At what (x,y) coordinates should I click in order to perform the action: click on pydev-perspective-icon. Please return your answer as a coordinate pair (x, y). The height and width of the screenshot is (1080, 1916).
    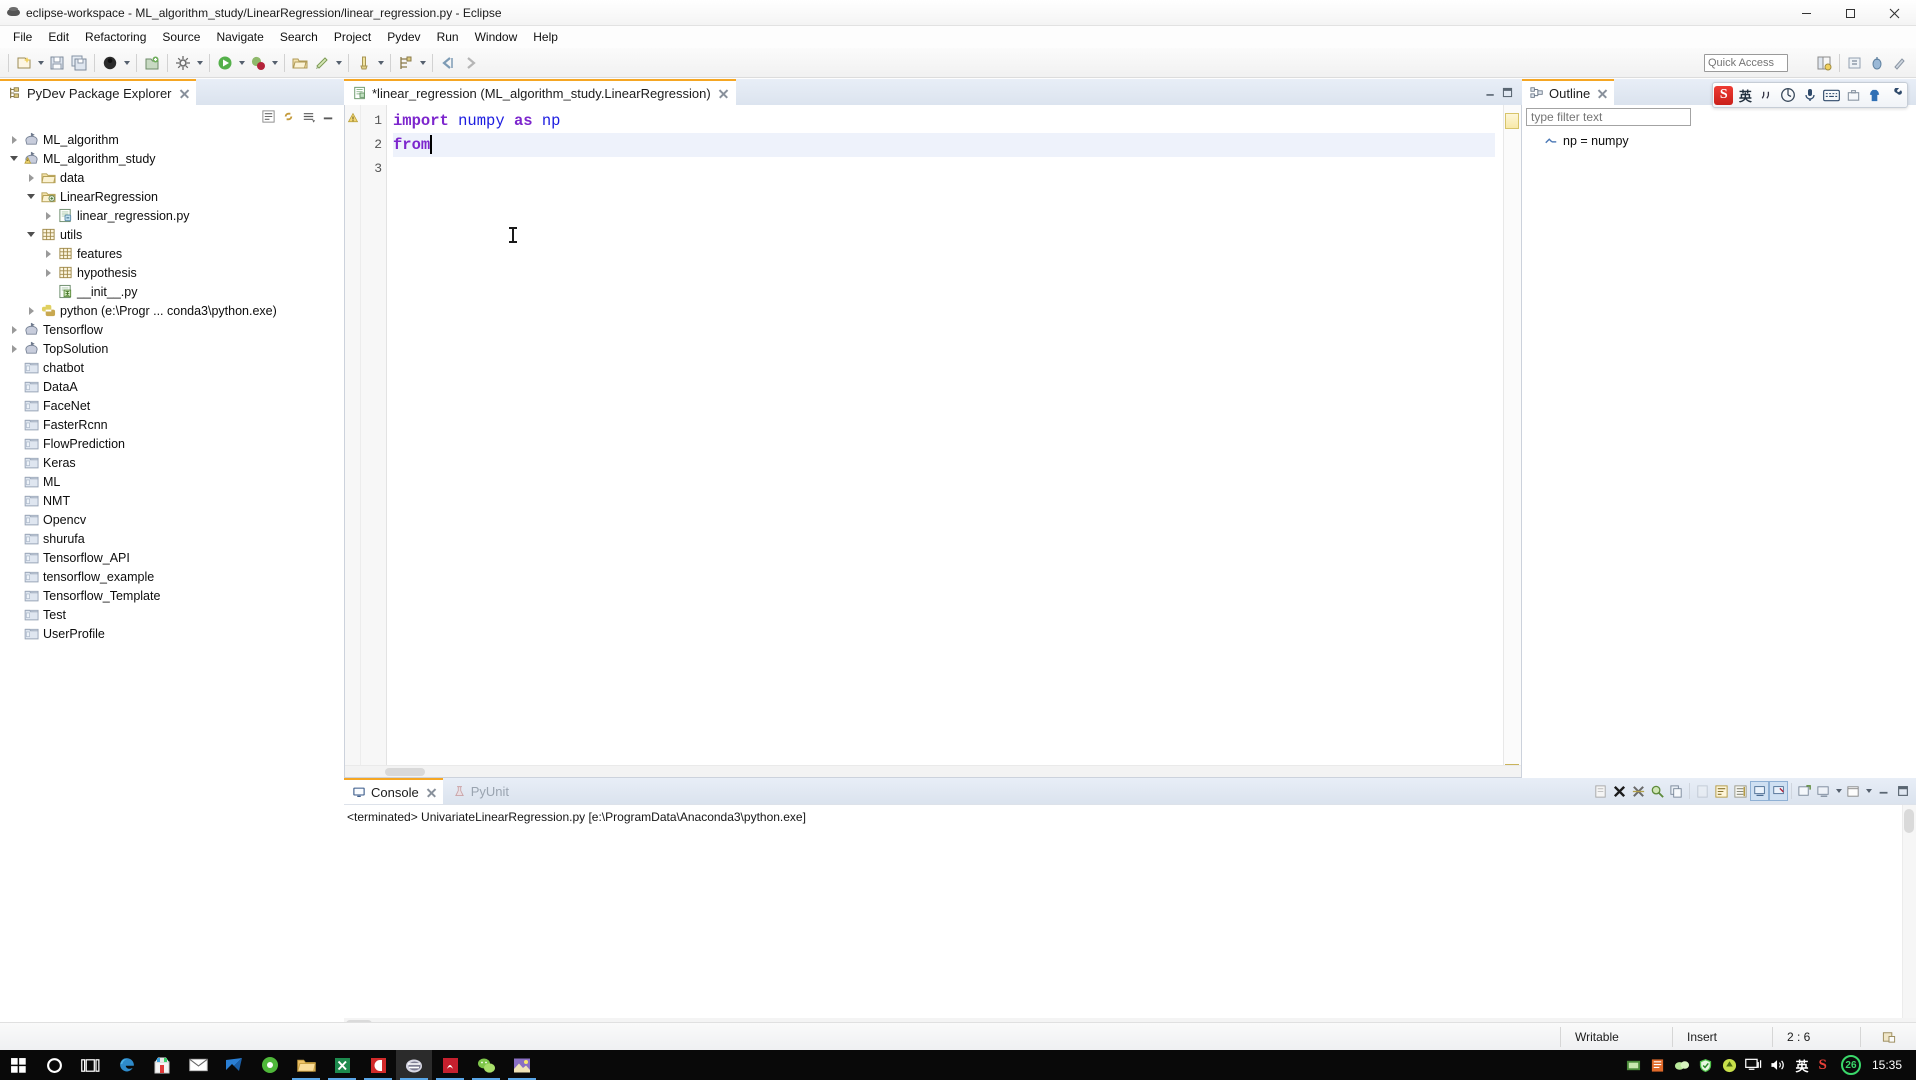
    Looking at the image, I should click on (1855, 63).